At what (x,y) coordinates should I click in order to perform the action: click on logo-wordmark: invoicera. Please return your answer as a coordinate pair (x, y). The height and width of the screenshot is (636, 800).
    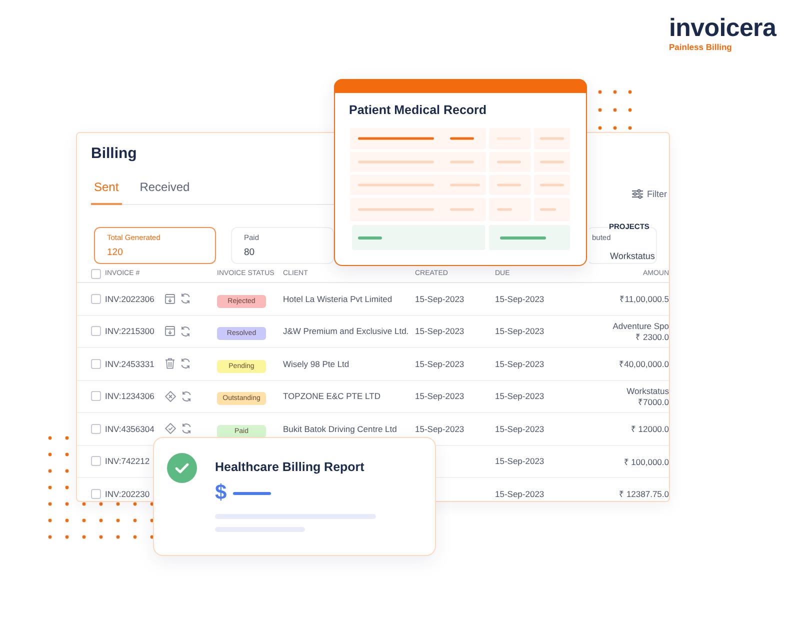
    Looking at the image, I should click on (722, 28).